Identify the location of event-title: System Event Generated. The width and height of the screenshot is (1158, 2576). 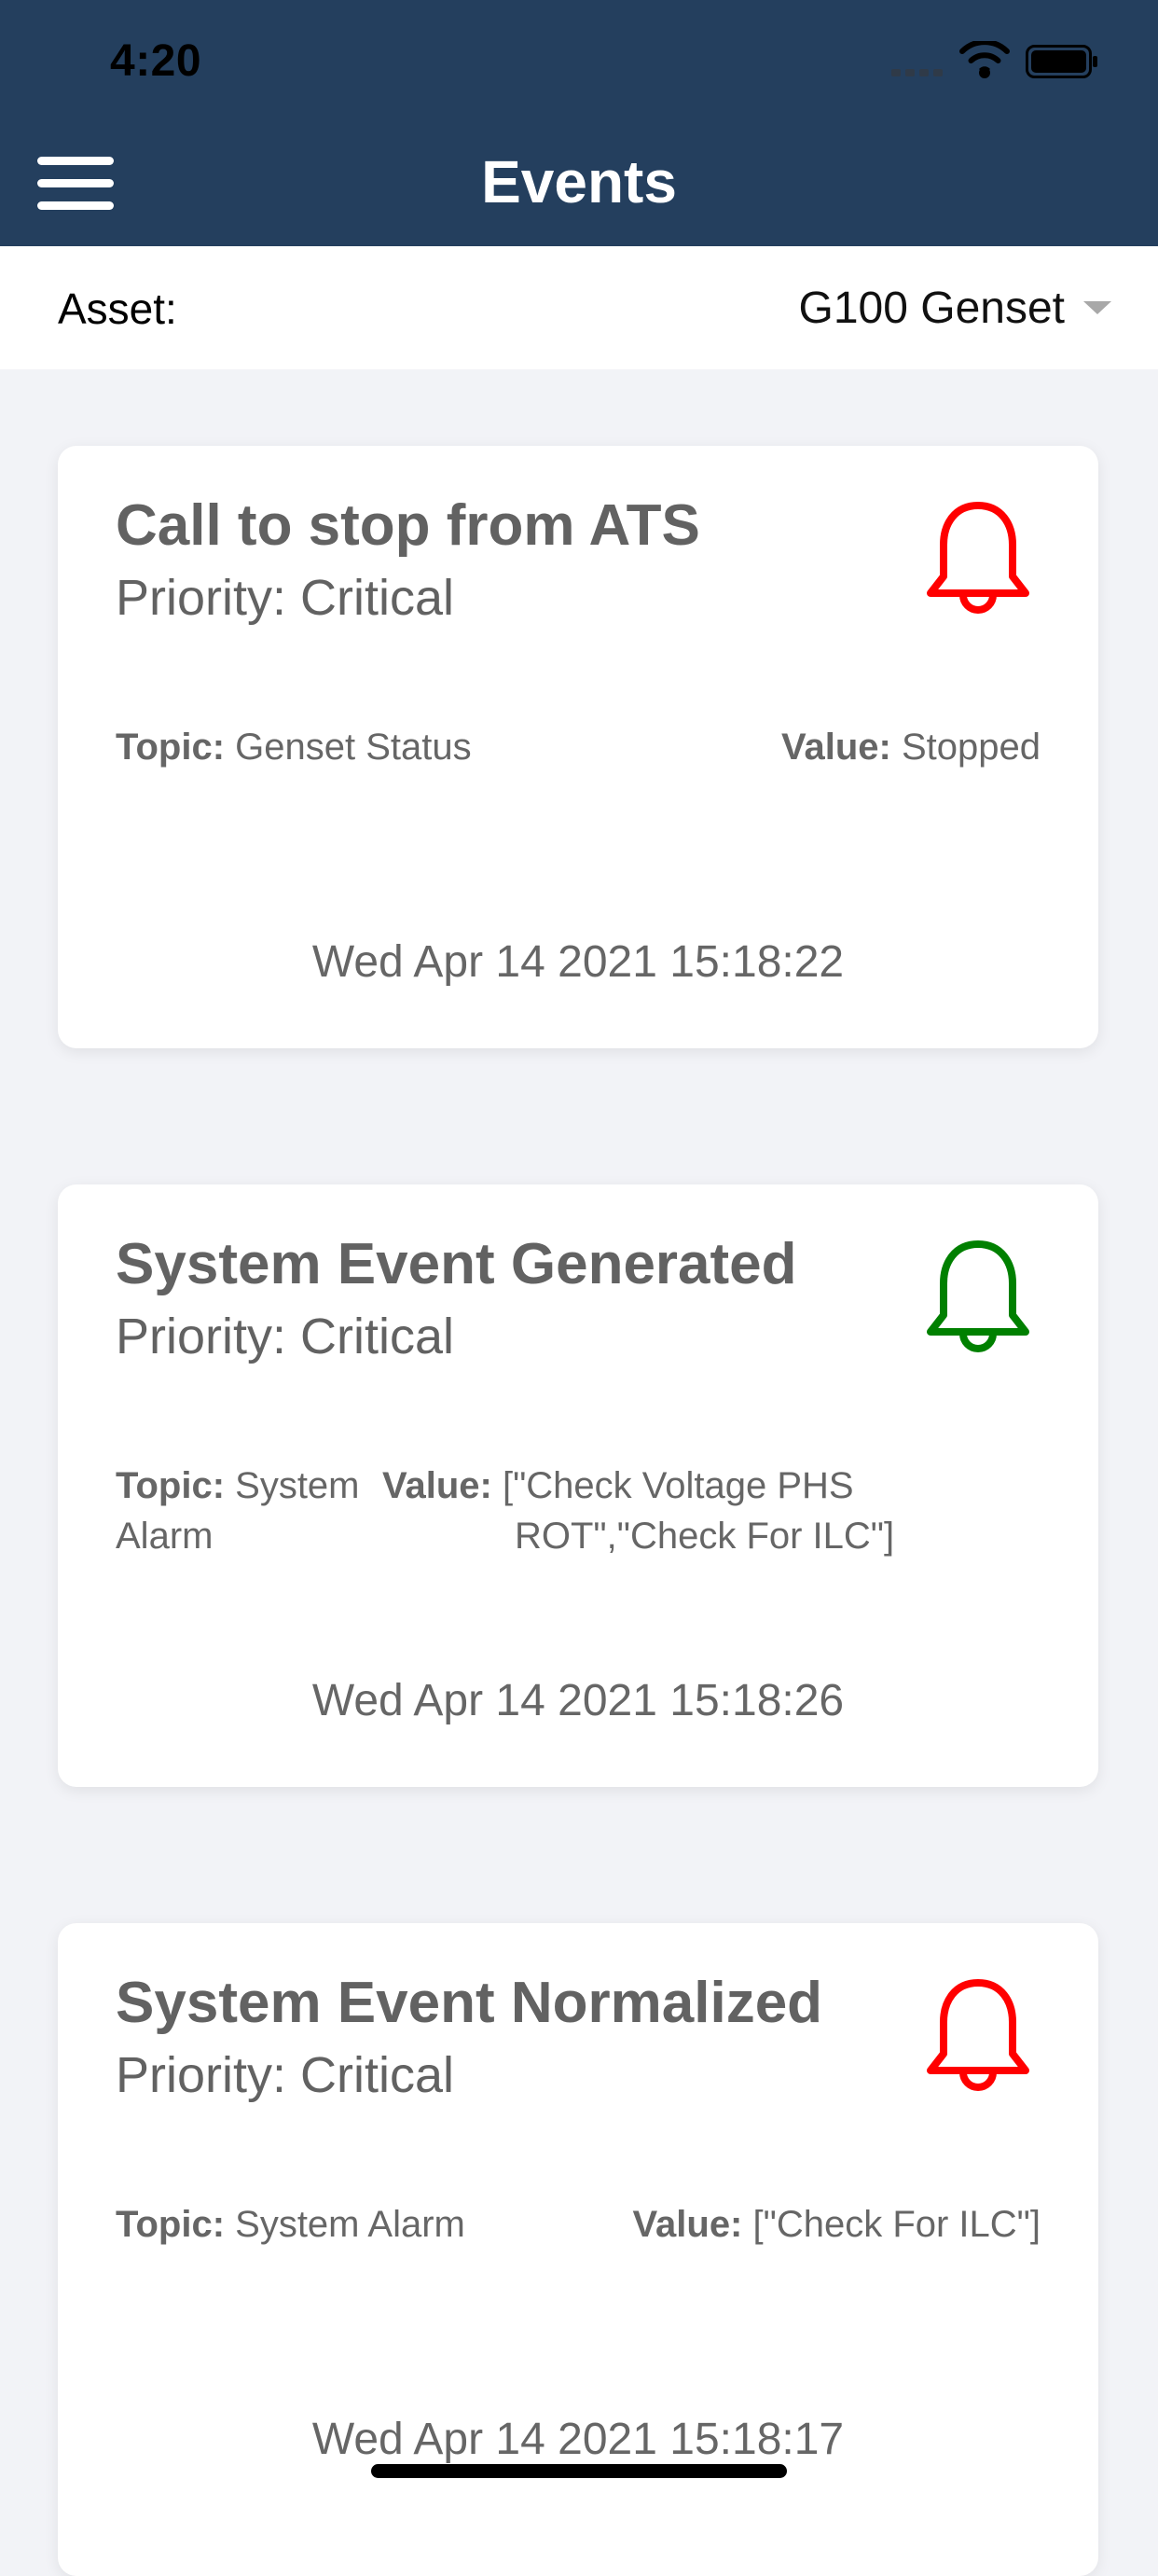
(457, 1264).